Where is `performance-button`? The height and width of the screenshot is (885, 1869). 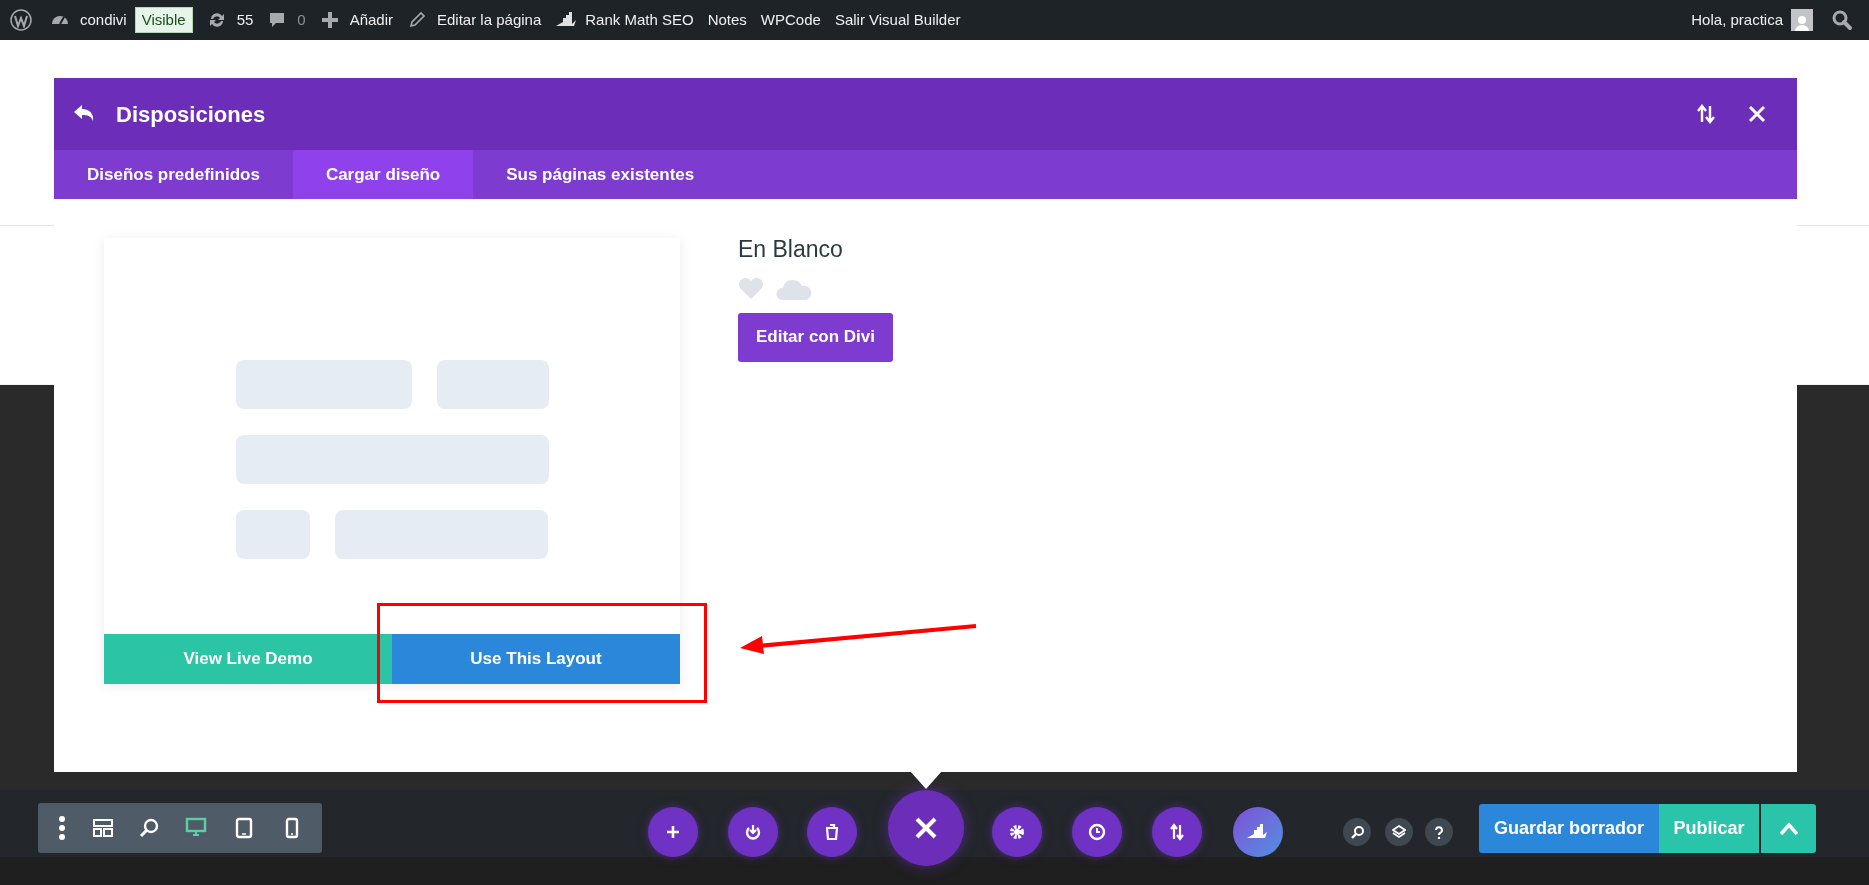
performance-button is located at coordinates (1258, 832).